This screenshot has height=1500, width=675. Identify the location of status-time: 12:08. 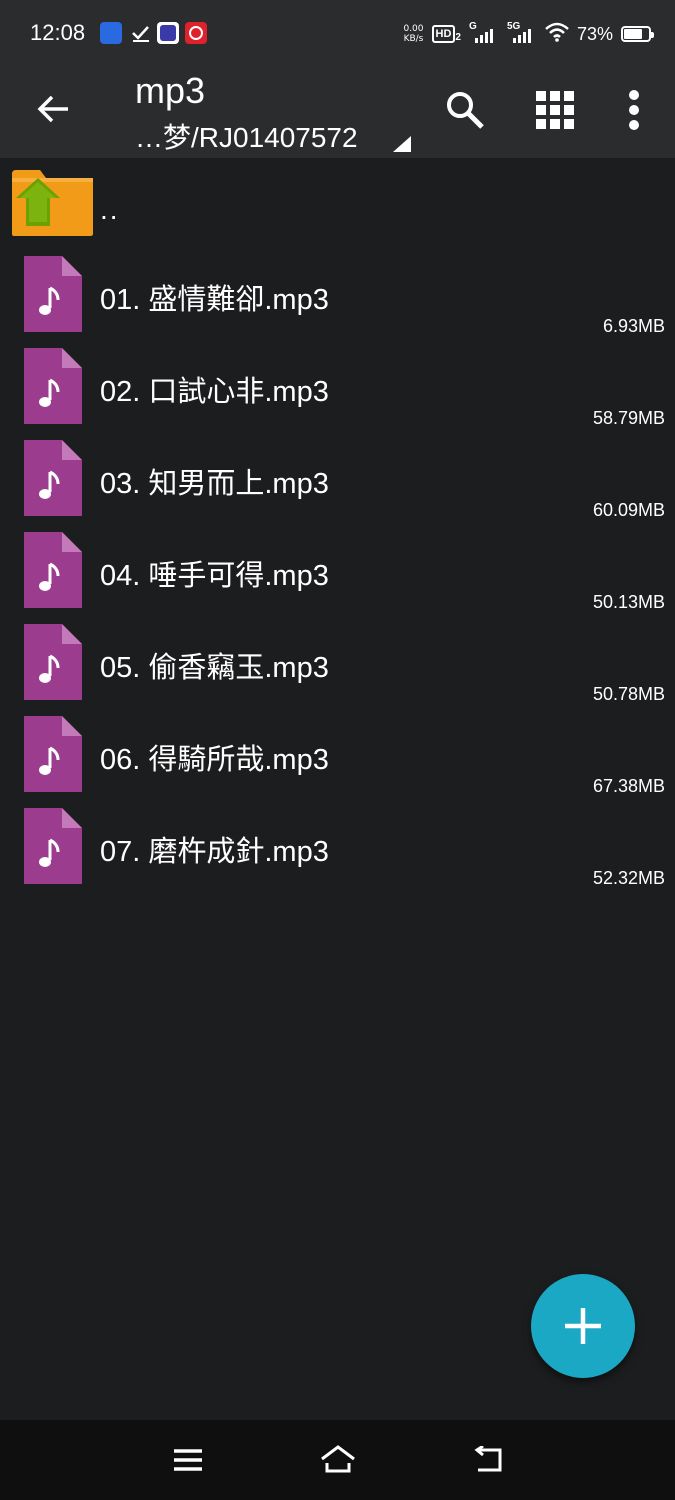
(58, 32).